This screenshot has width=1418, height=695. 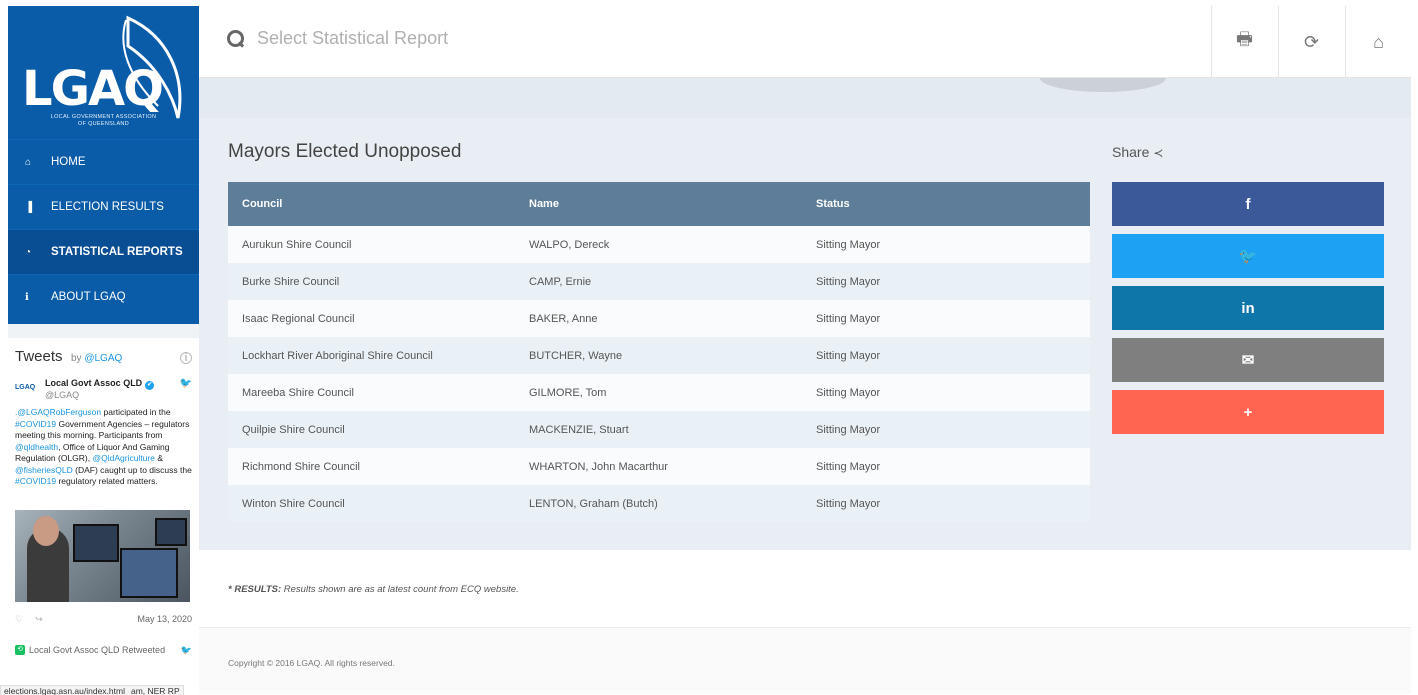 What do you see at coordinates (457, 38) in the screenshot?
I see `report-search-input` at bounding box center [457, 38].